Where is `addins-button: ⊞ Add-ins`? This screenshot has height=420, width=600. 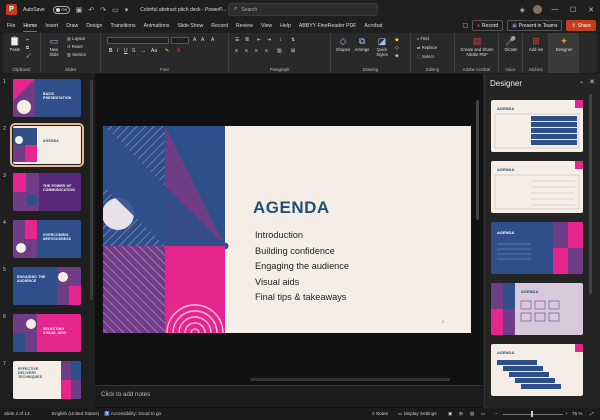 addins-button: ⊞ Add-ins is located at coordinates (536, 44).